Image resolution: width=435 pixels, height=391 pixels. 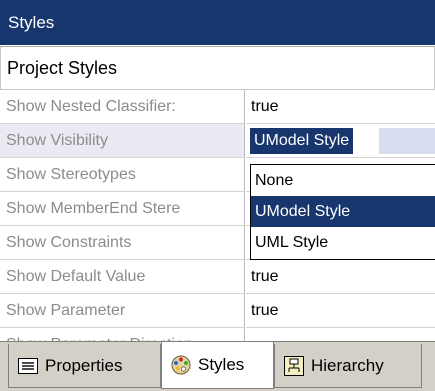 I want to click on dropdown-option-umodel-style: UModel Style, so click(x=343, y=211).